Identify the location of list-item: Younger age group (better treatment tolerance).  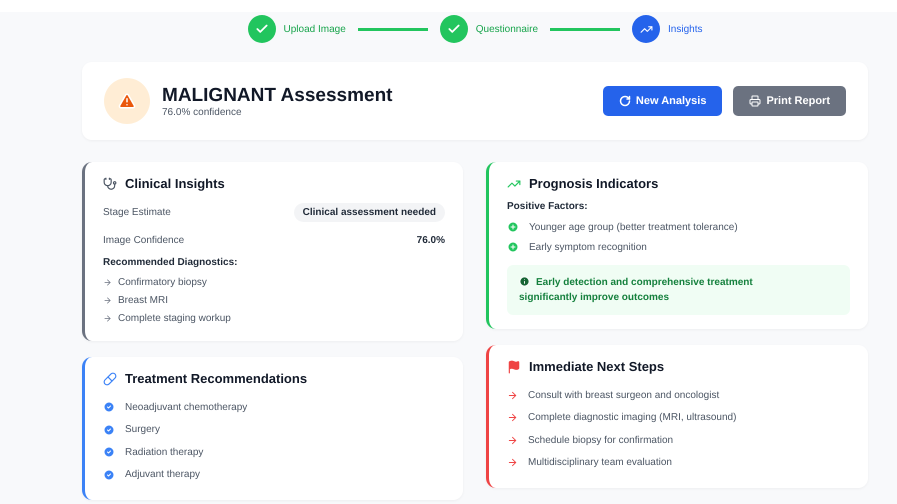
(633, 227).